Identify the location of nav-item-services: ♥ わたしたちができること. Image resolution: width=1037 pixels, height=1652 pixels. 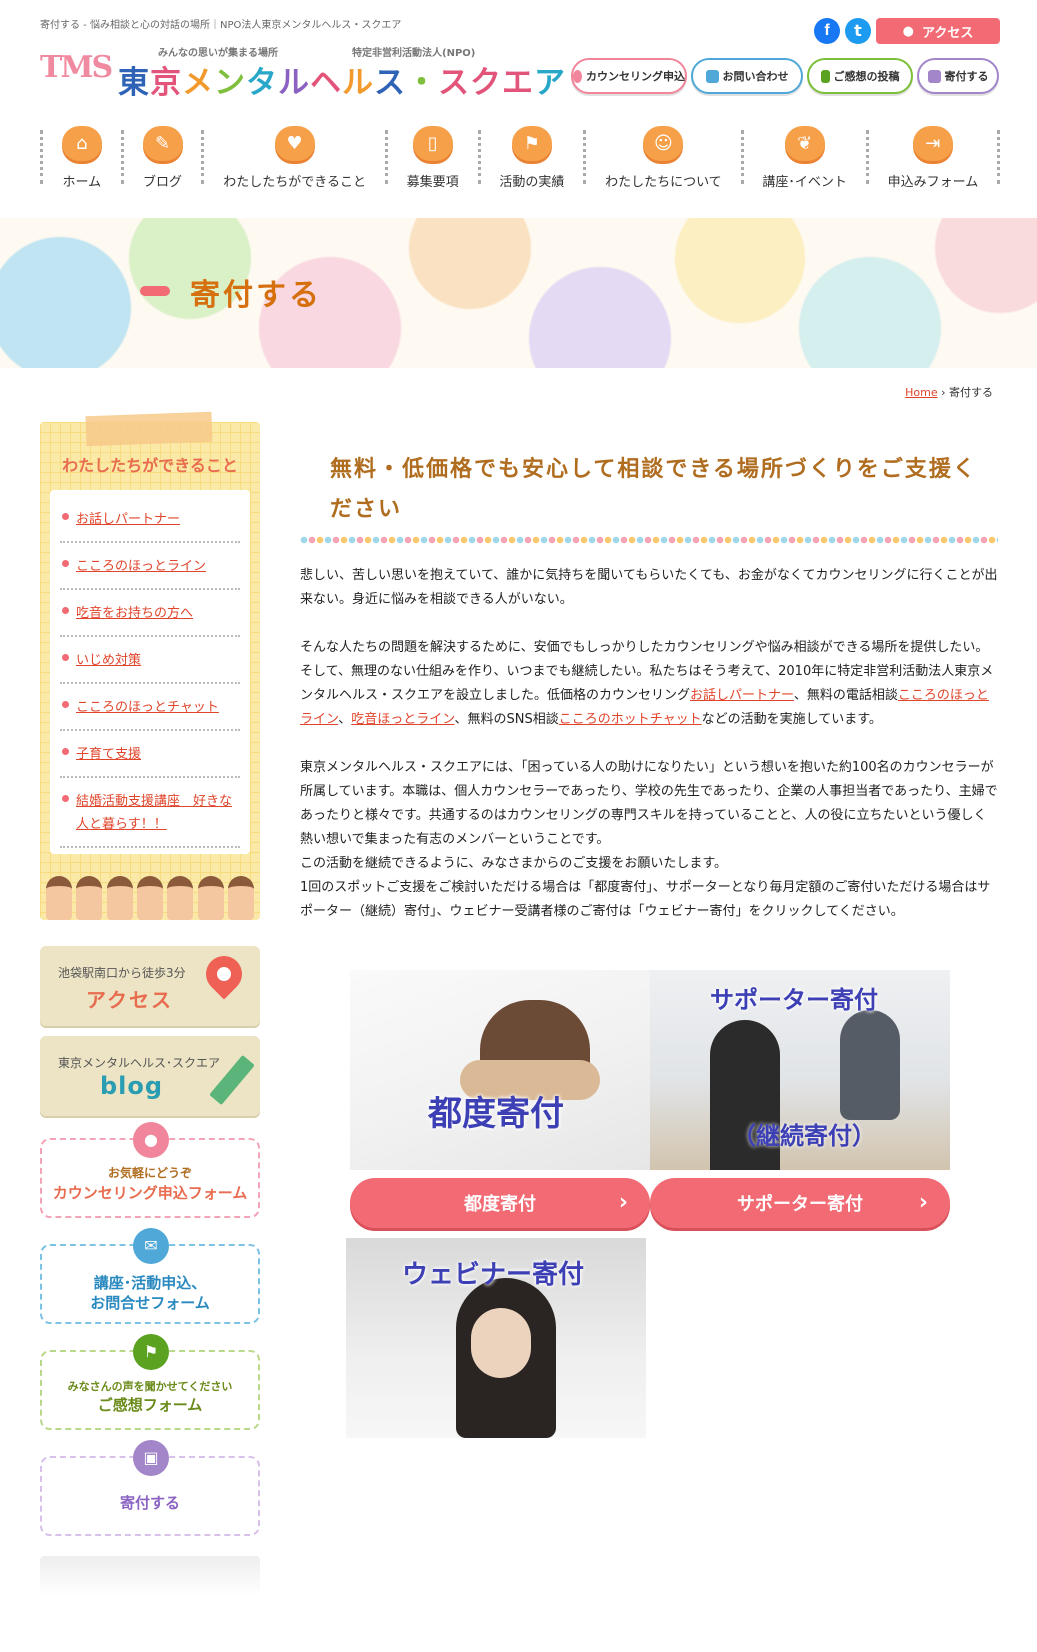
(294, 158).